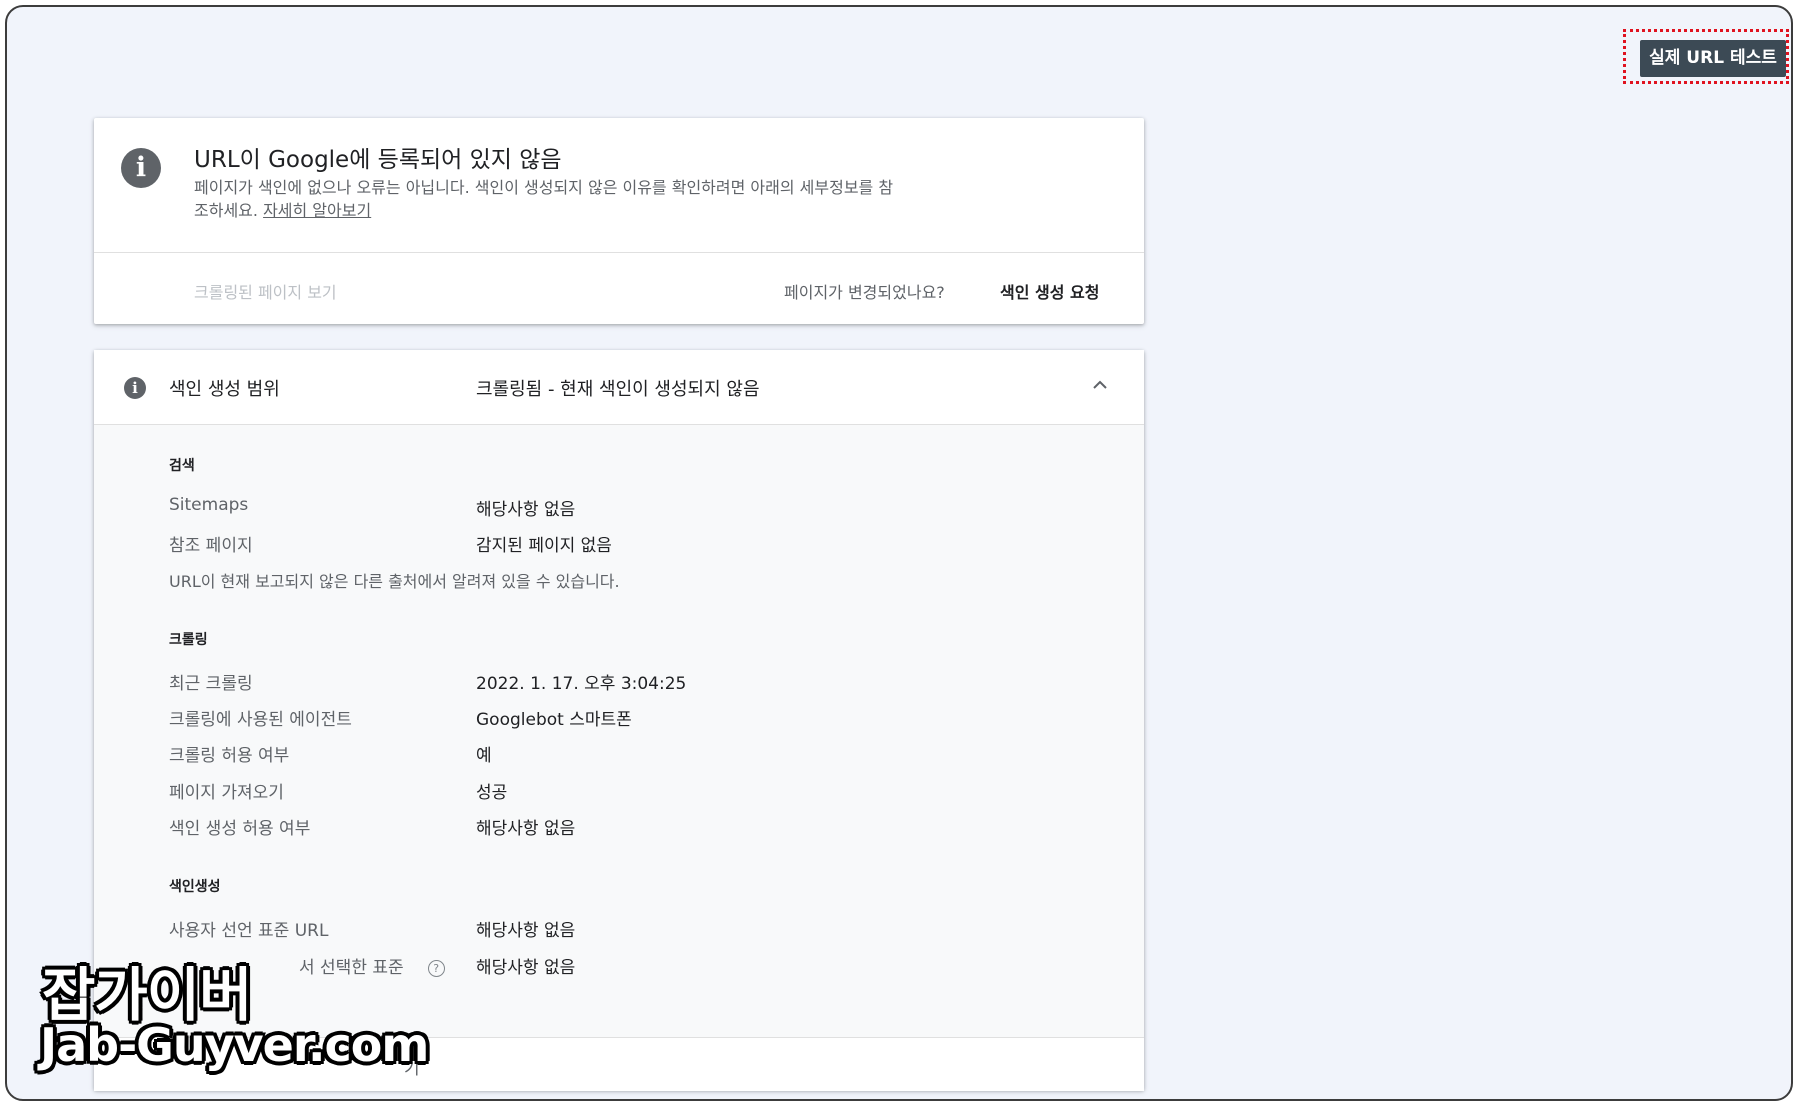 The image size is (1800, 1109). What do you see at coordinates (234, 1045) in the screenshot?
I see `watermark-url: Jab-Guyver.com` at bounding box center [234, 1045].